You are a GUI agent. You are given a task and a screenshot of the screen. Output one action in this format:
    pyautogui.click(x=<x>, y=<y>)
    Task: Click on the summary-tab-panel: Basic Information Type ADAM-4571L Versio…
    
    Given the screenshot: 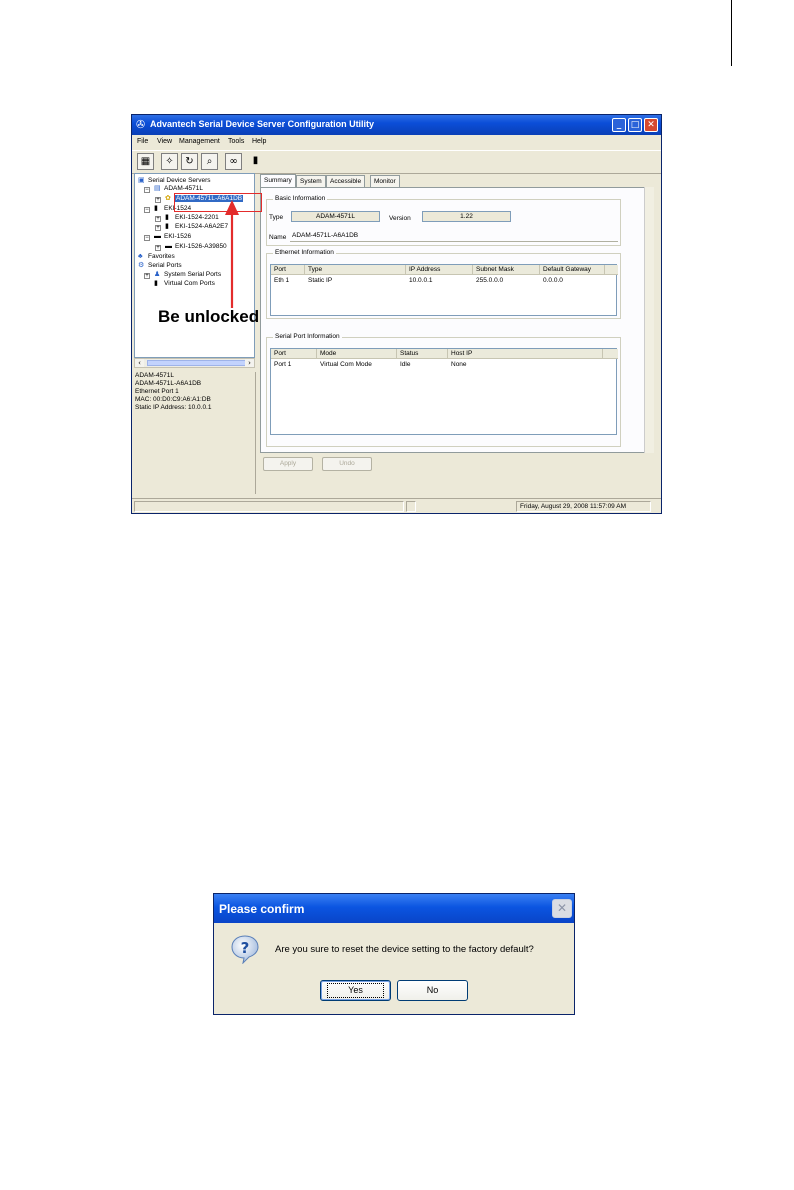 What is the action you would take?
    pyautogui.click(x=456, y=320)
    